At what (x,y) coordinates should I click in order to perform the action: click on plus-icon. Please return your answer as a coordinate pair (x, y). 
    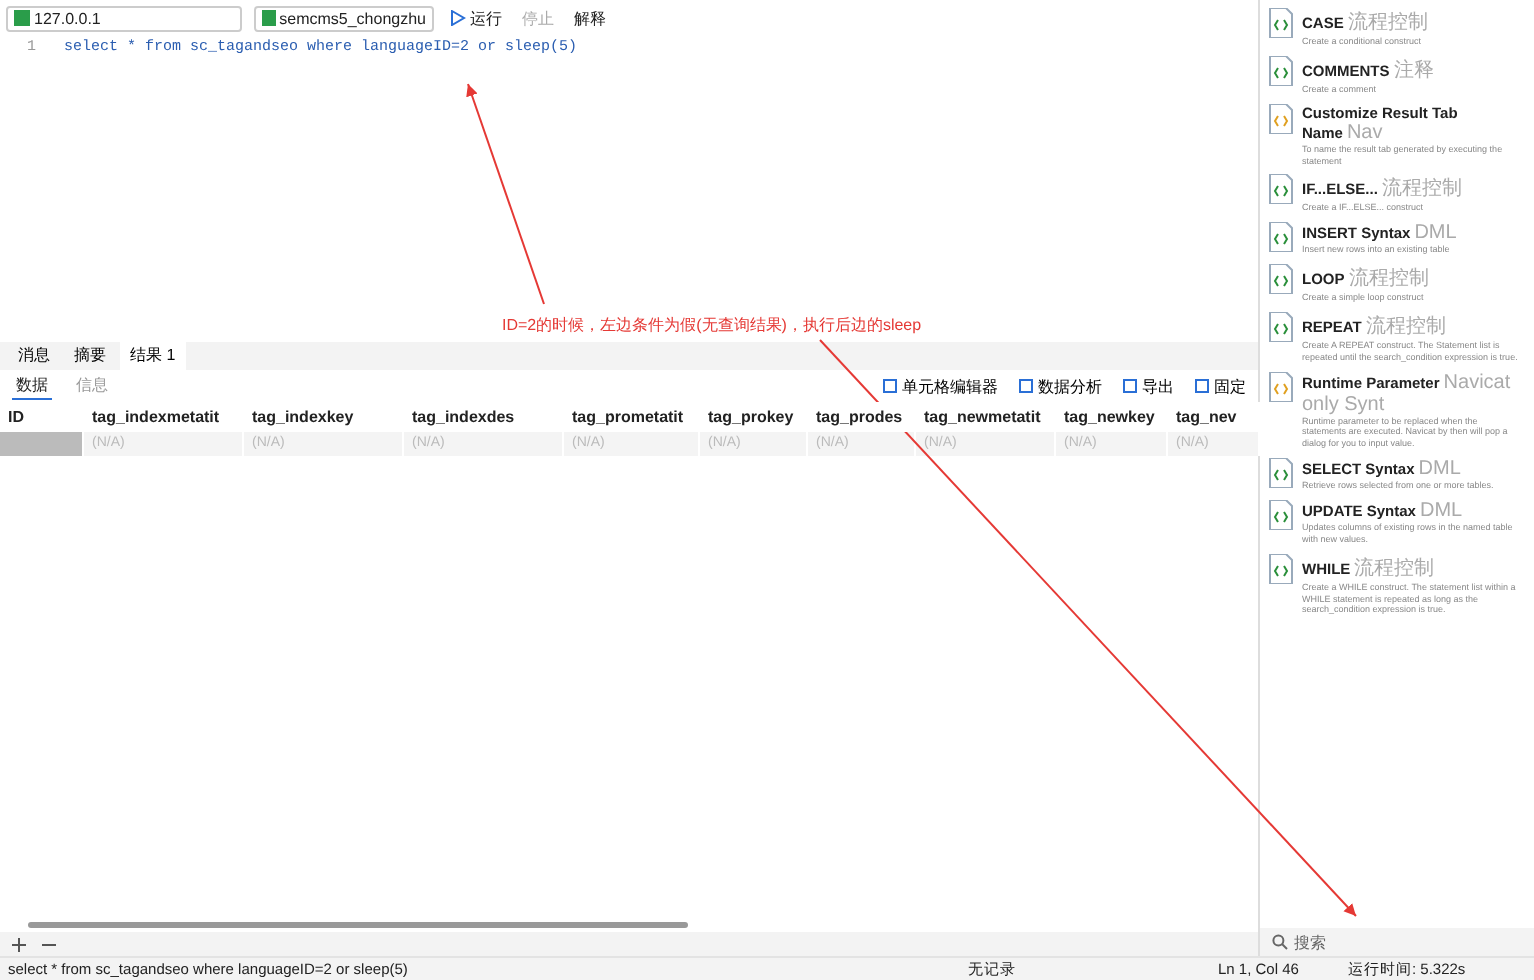
    Looking at the image, I should click on (19, 944).